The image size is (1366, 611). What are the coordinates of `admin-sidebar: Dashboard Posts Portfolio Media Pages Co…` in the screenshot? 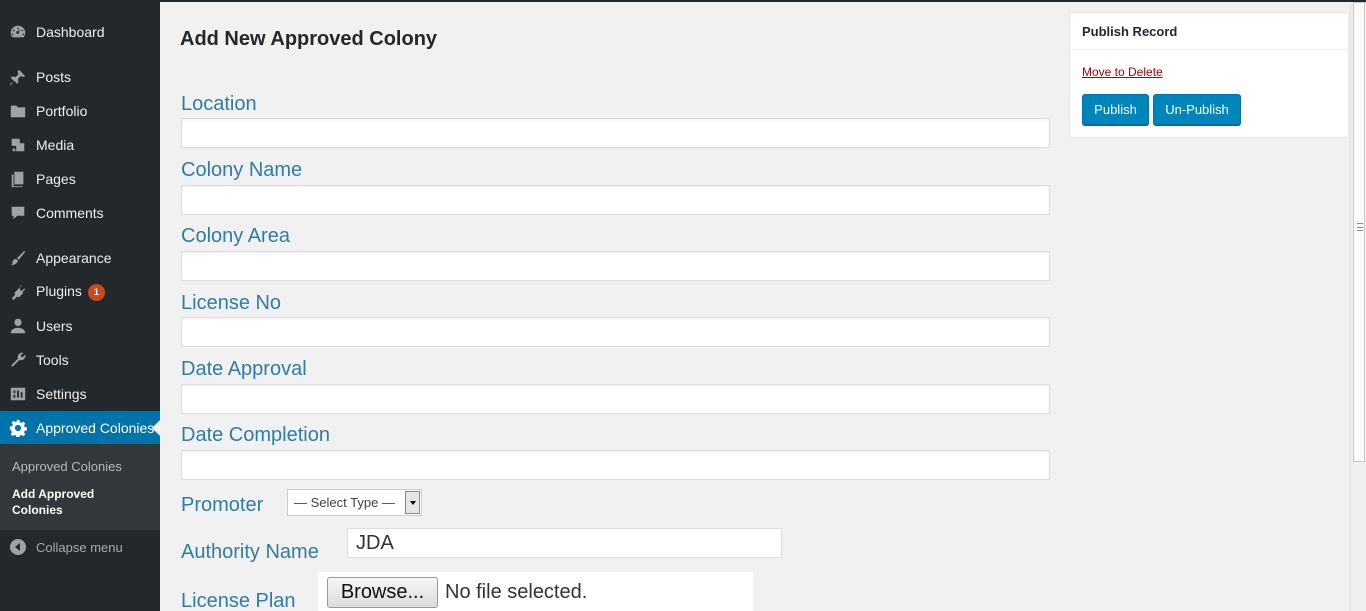 It's located at (80, 306).